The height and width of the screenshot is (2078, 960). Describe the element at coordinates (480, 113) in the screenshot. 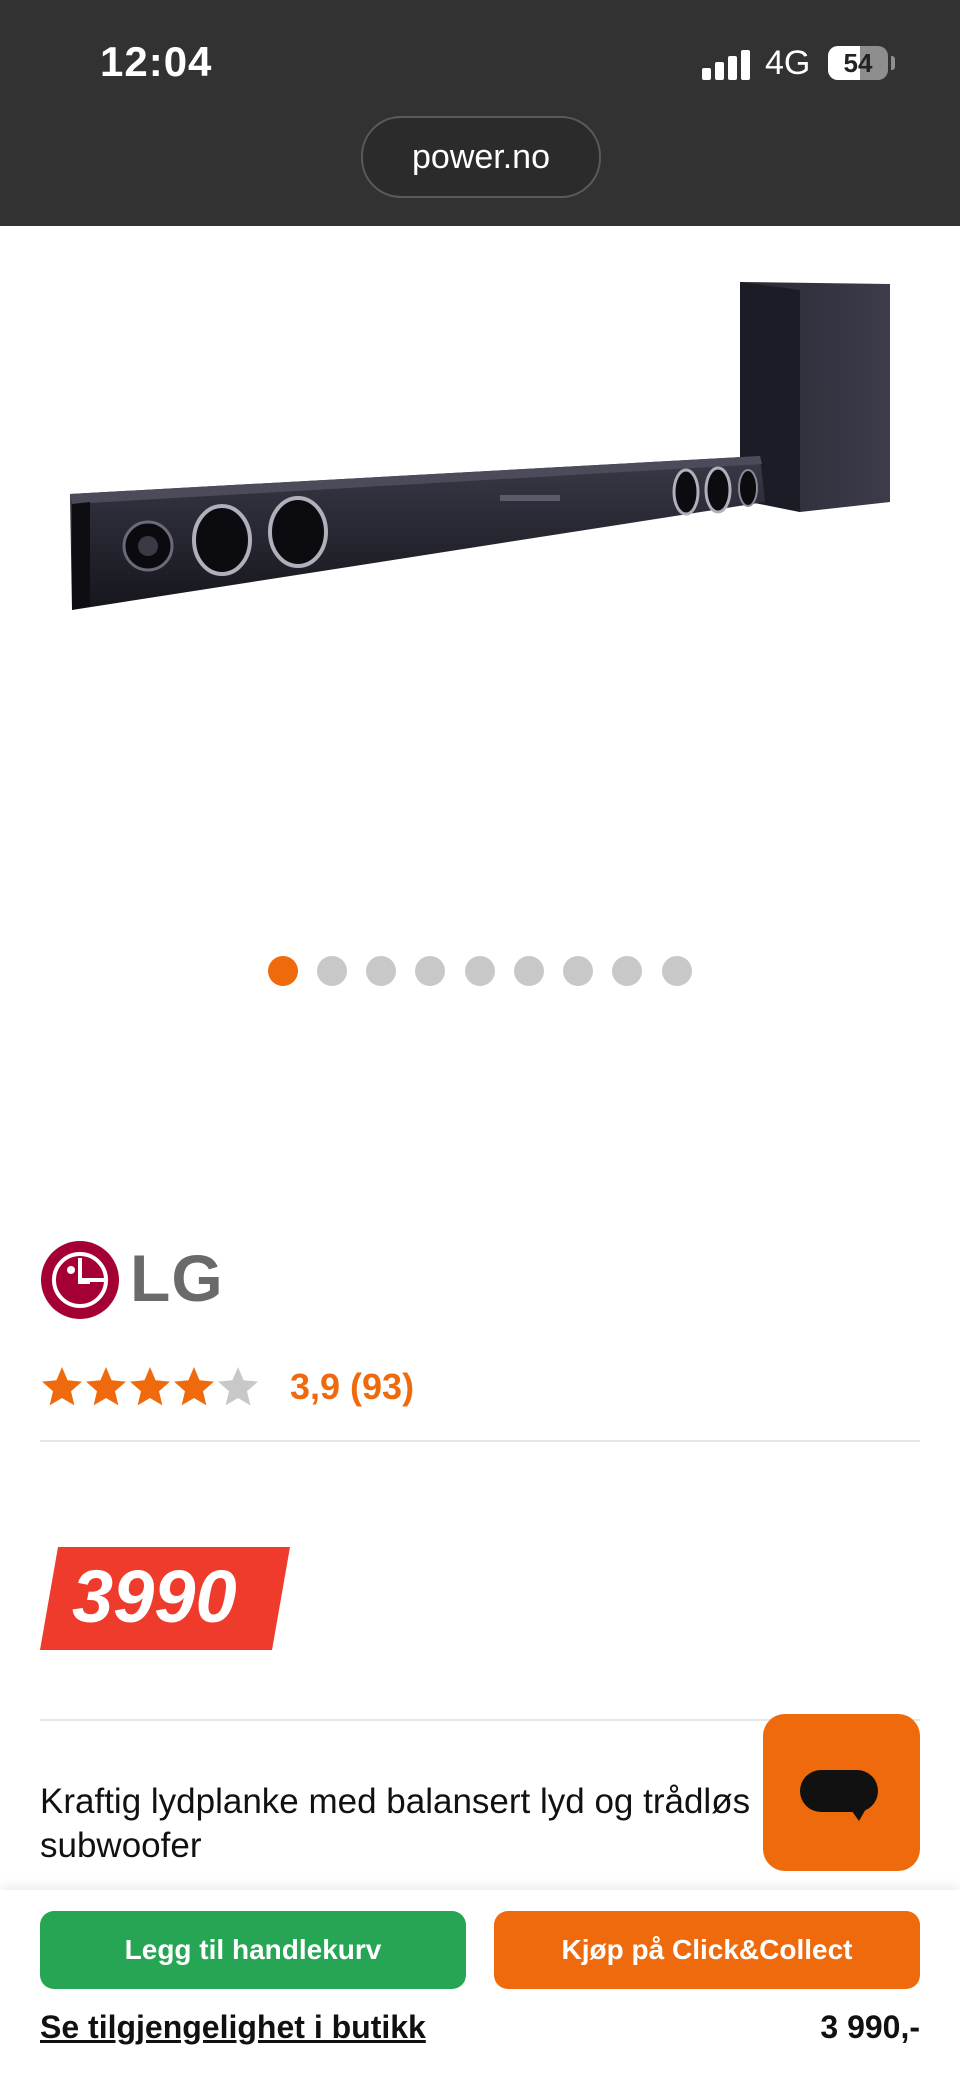

I see `status-bar: 12:04 4G 54 power.no` at that location.